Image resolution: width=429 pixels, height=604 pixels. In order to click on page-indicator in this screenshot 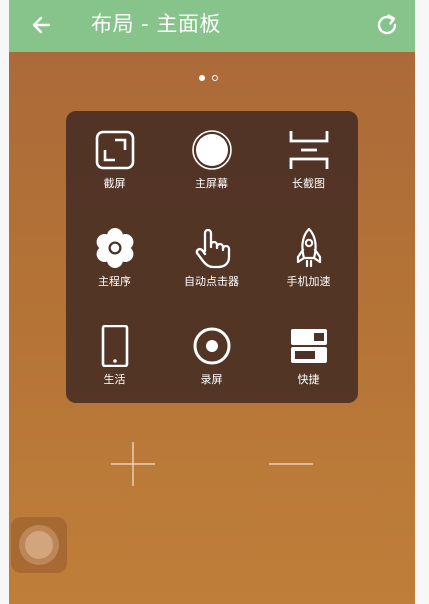, I will do `click(212, 78)`.